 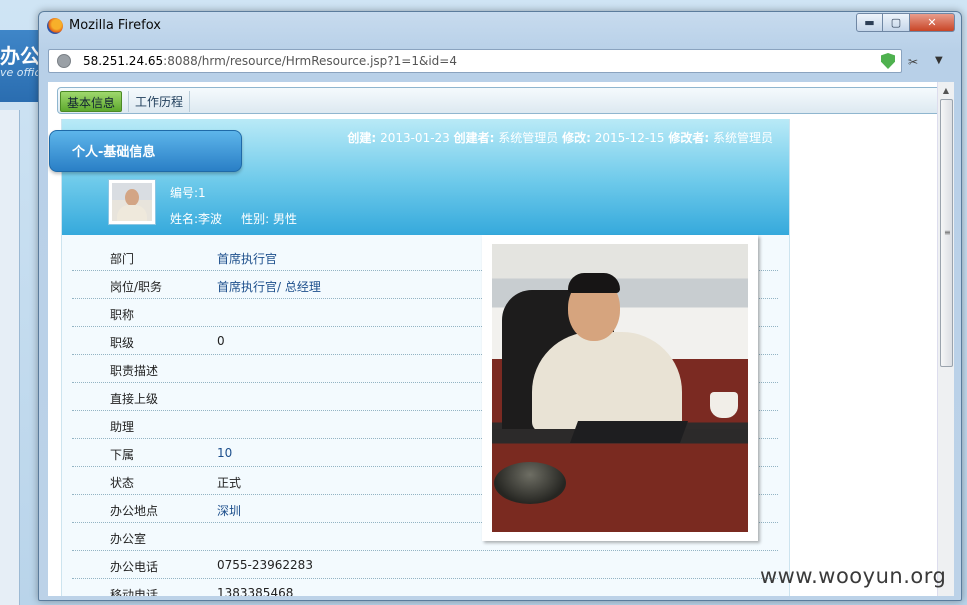 What do you see at coordinates (20, 72) in the screenshot?
I see `background-app-subtitle: ve offic` at bounding box center [20, 72].